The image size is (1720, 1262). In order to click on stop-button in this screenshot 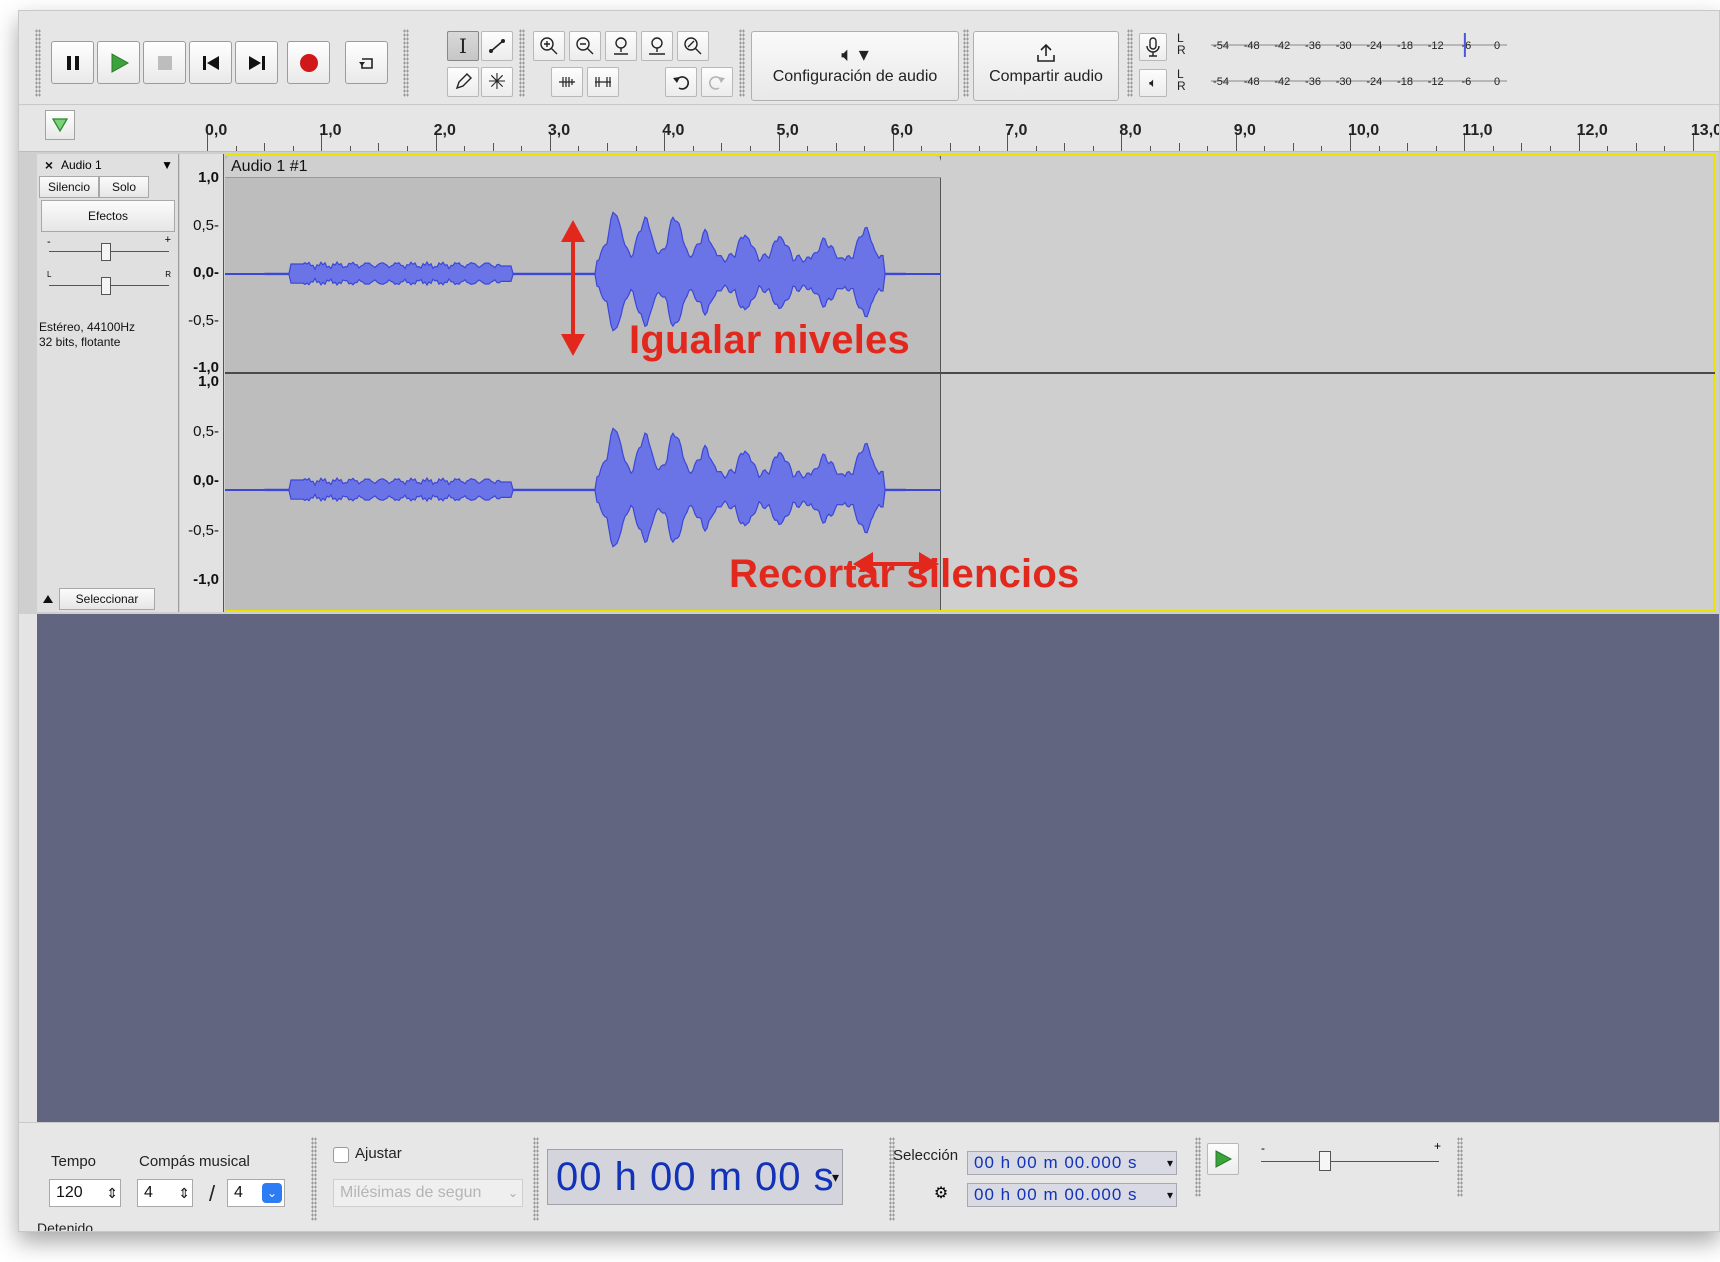, I will do `click(164, 62)`.